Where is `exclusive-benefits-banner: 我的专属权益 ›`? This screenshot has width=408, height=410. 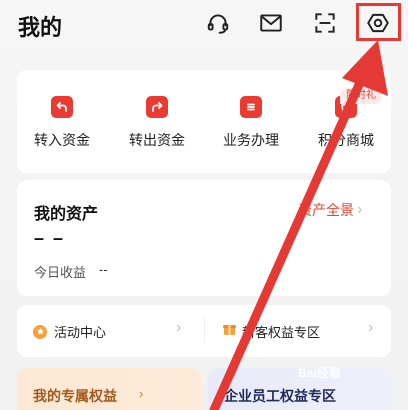
exclusive-benefits-banner: 我的专属权益 › is located at coordinates (109, 389).